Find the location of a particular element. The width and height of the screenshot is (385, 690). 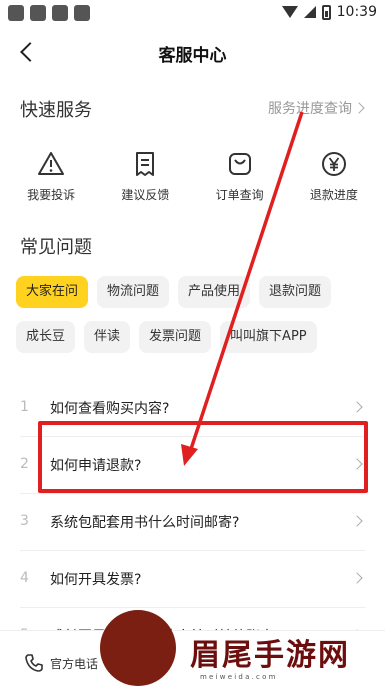

watermark-subtext: m e i w e i d a . c o m is located at coordinates (238, 677).